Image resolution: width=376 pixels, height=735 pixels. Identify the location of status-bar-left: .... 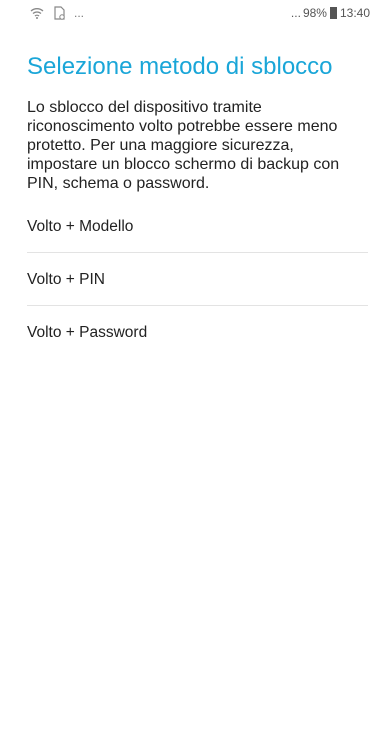
(57, 13).